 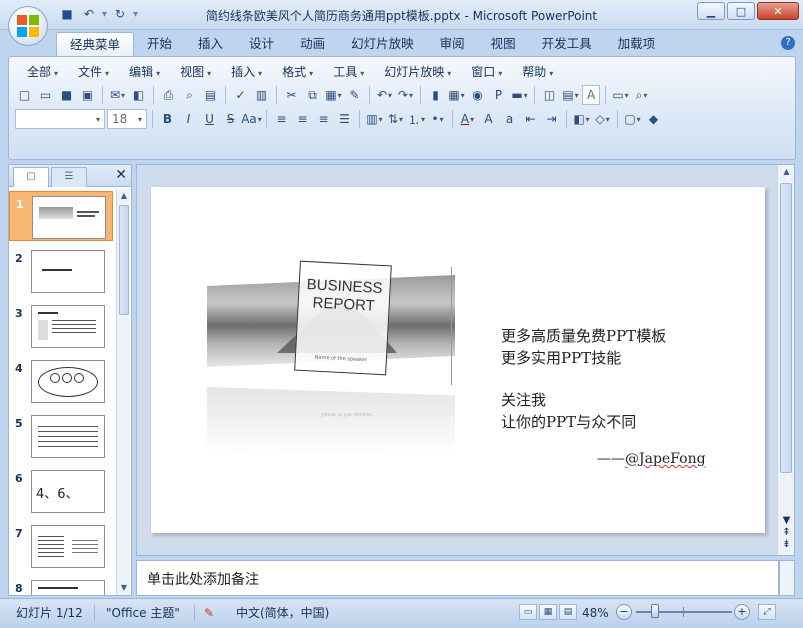 What do you see at coordinates (138, 95) in the screenshot?
I see `publish-icon: ◧` at bounding box center [138, 95].